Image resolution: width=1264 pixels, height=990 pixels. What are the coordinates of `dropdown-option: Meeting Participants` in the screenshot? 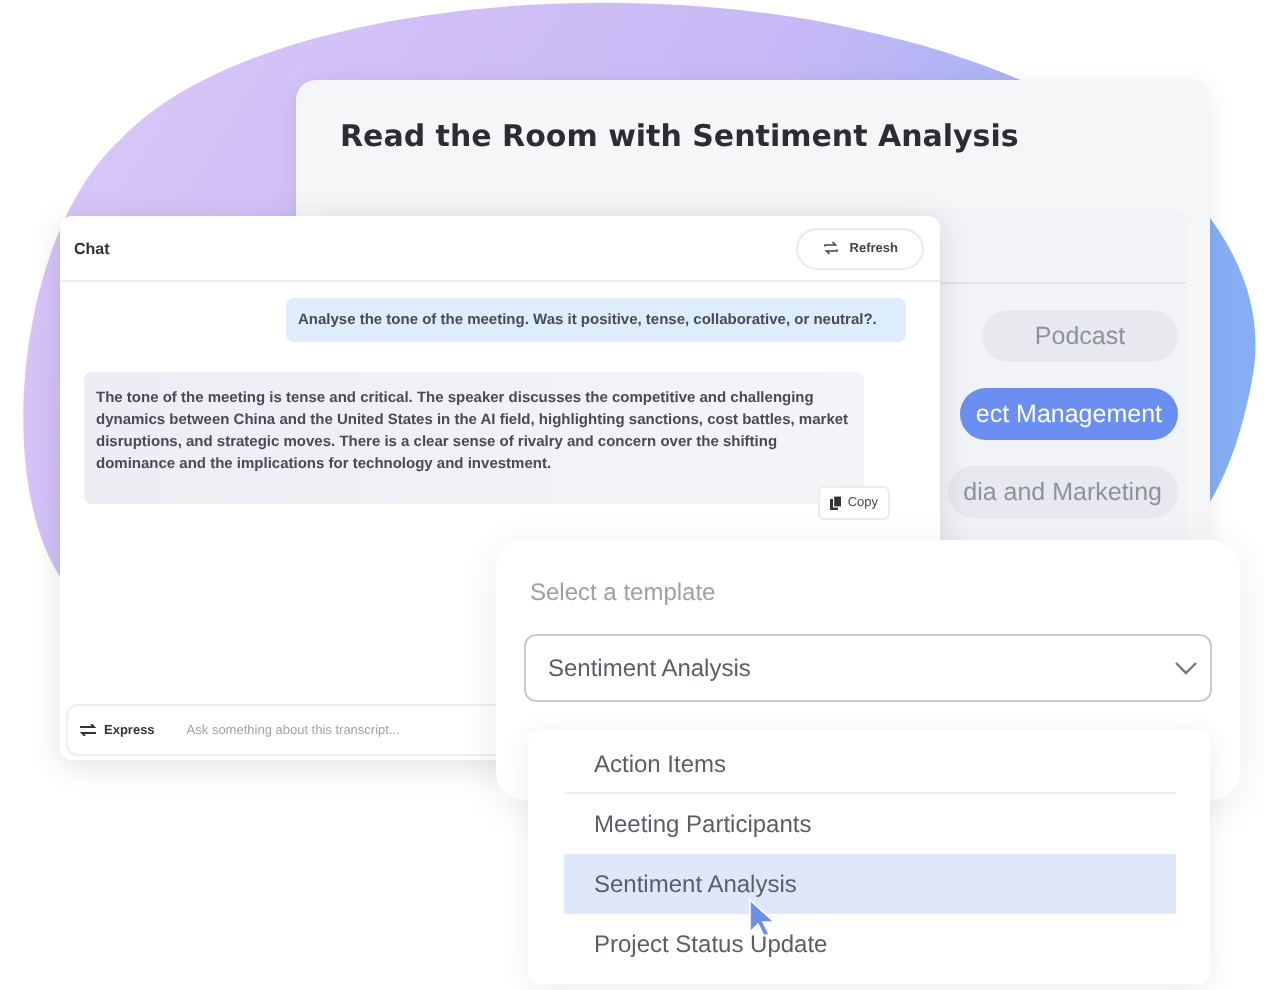 It's located at (870, 824).